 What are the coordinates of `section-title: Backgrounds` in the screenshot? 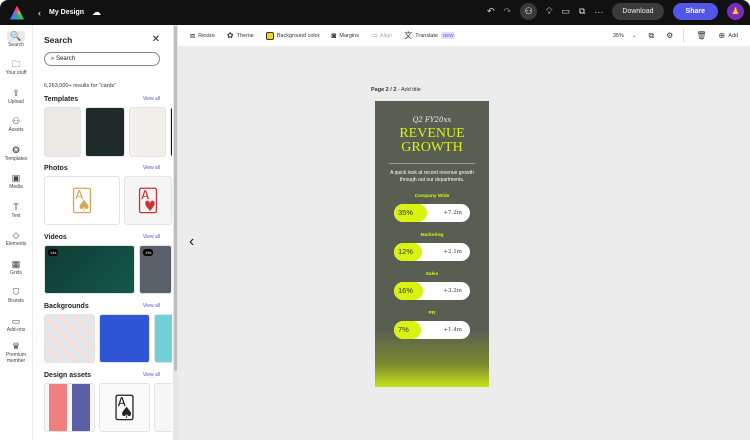 It's located at (66, 306).